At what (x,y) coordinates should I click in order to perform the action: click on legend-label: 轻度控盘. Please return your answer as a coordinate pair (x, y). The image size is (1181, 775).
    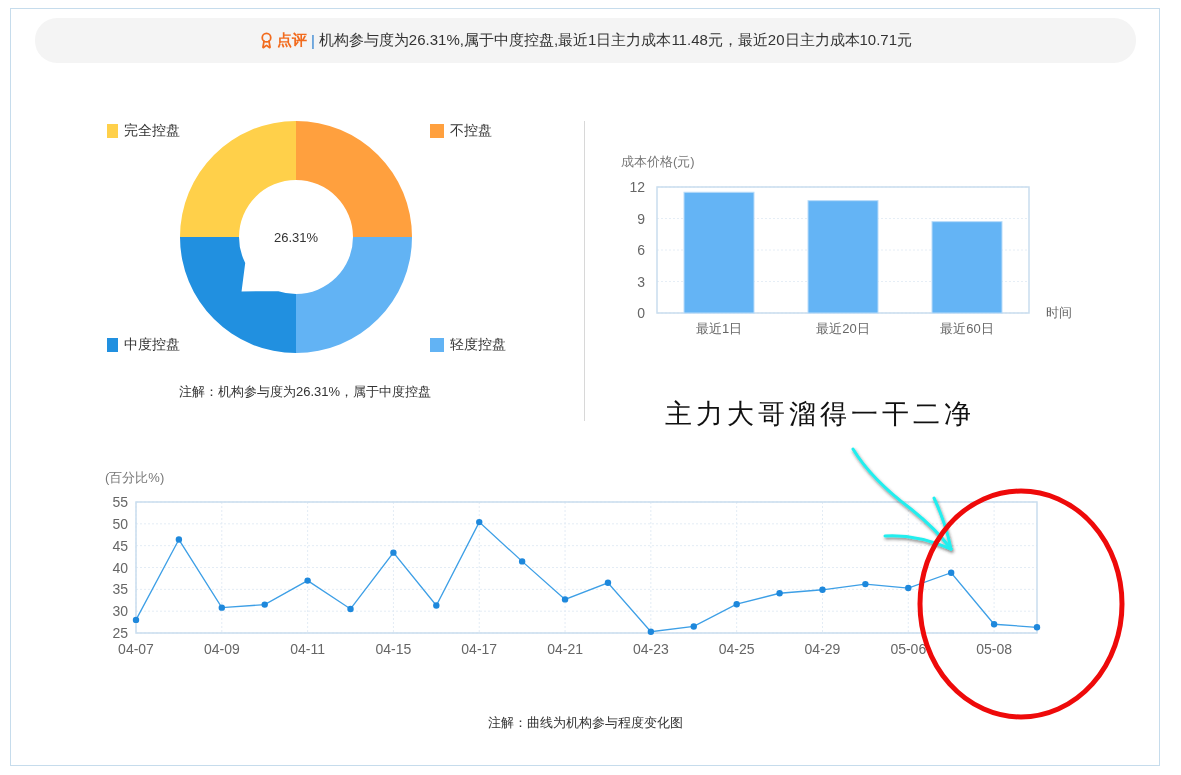
    Looking at the image, I should click on (478, 345).